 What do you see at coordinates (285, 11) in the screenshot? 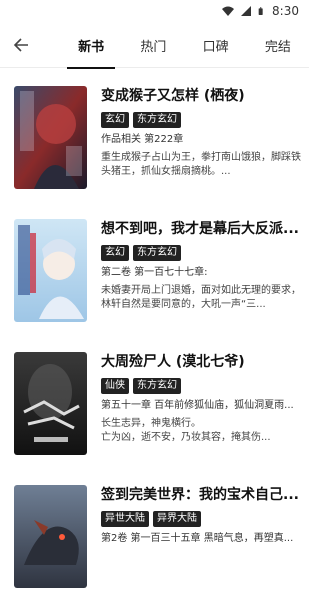
I see `clock: 8:30` at bounding box center [285, 11].